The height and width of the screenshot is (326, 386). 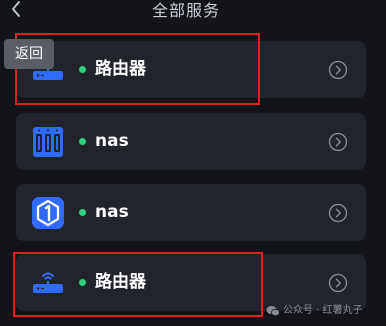 What do you see at coordinates (185, 10) in the screenshot?
I see `page-title: 全部服务` at bounding box center [185, 10].